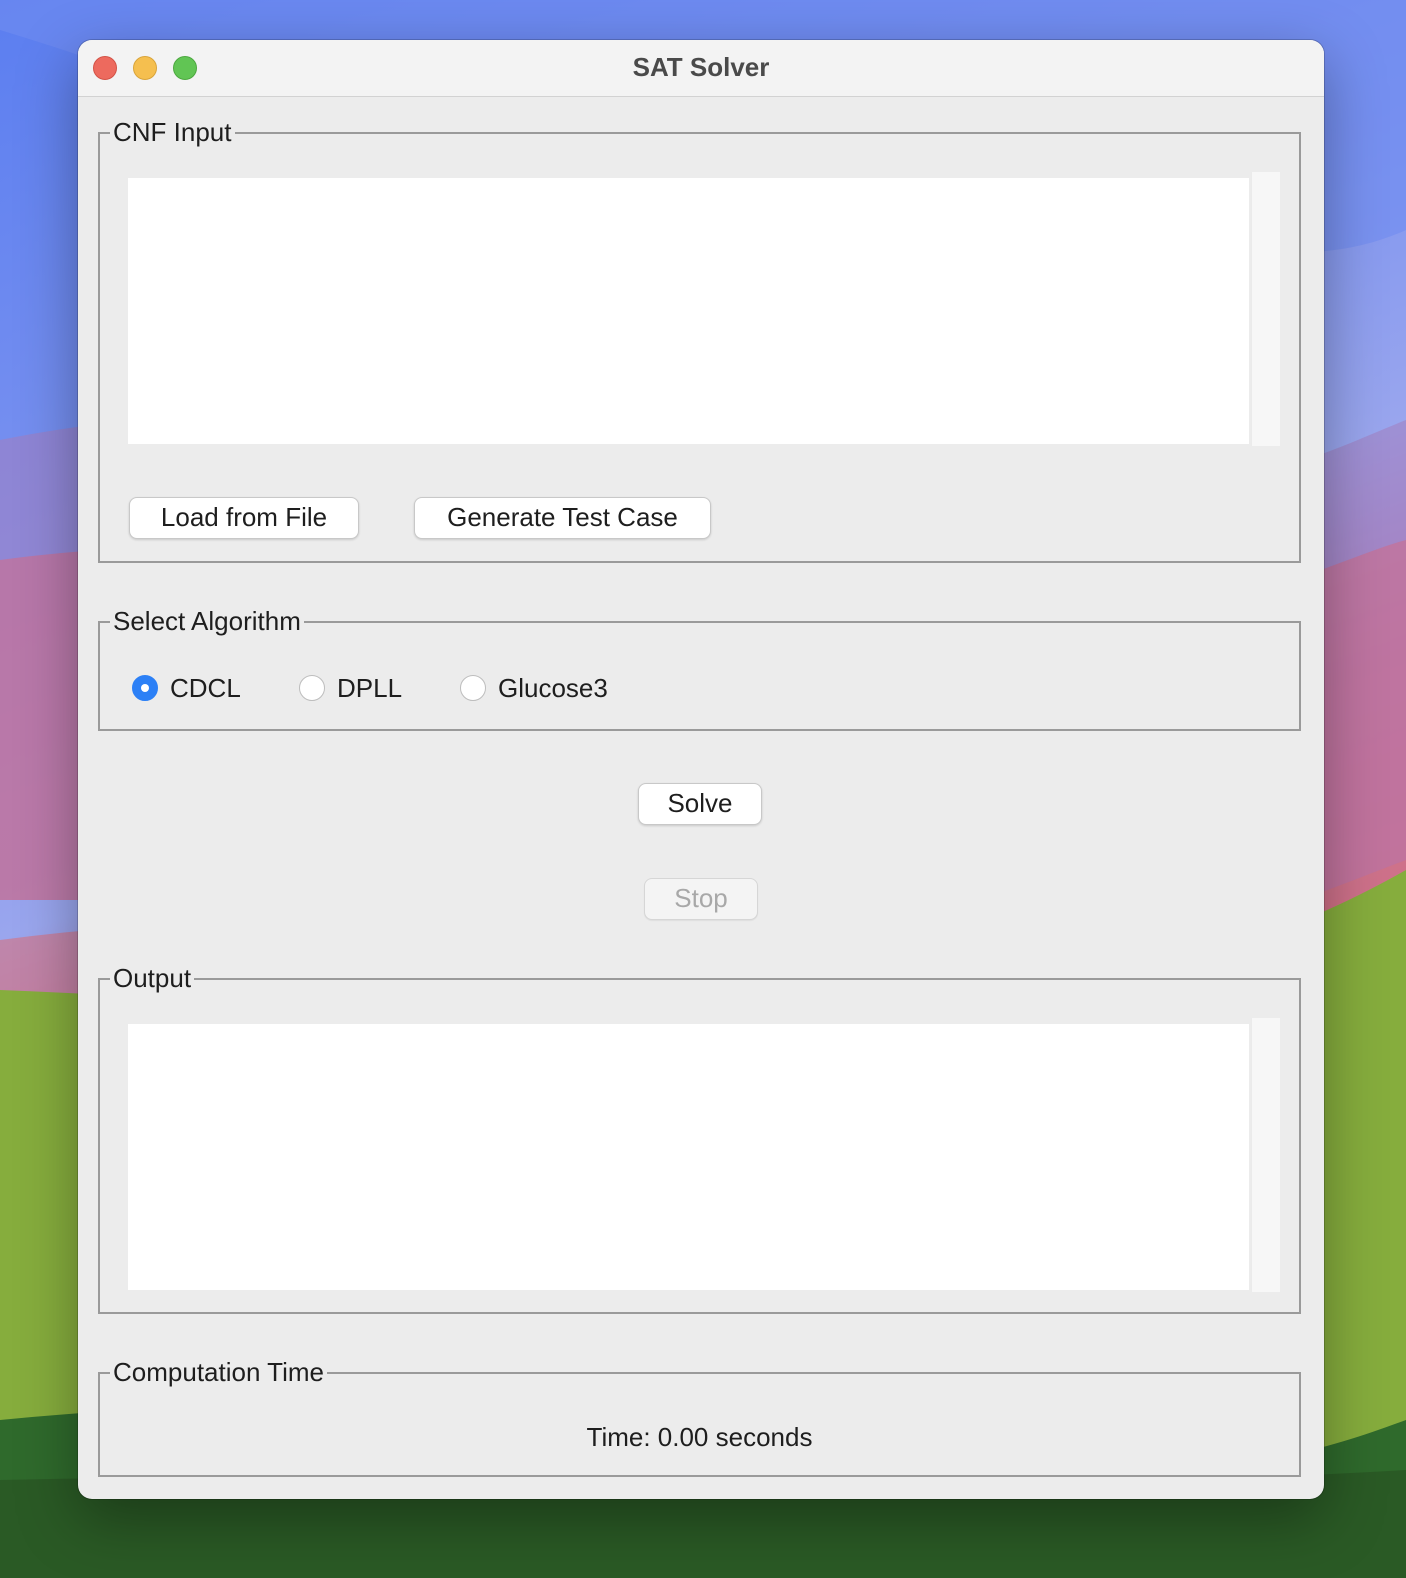 This screenshot has width=1406, height=1578. What do you see at coordinates (312, 688) in the screenshot?
I see `radio-dpll-indicator` at bounding box center [312, 688].